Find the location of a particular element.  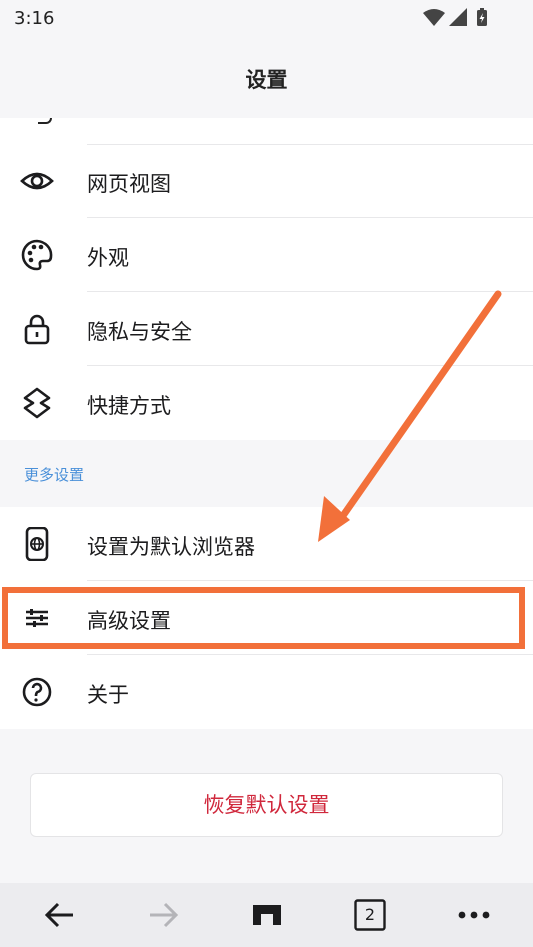

settings-item-about: 关于 is located at coordinates (266, 692).